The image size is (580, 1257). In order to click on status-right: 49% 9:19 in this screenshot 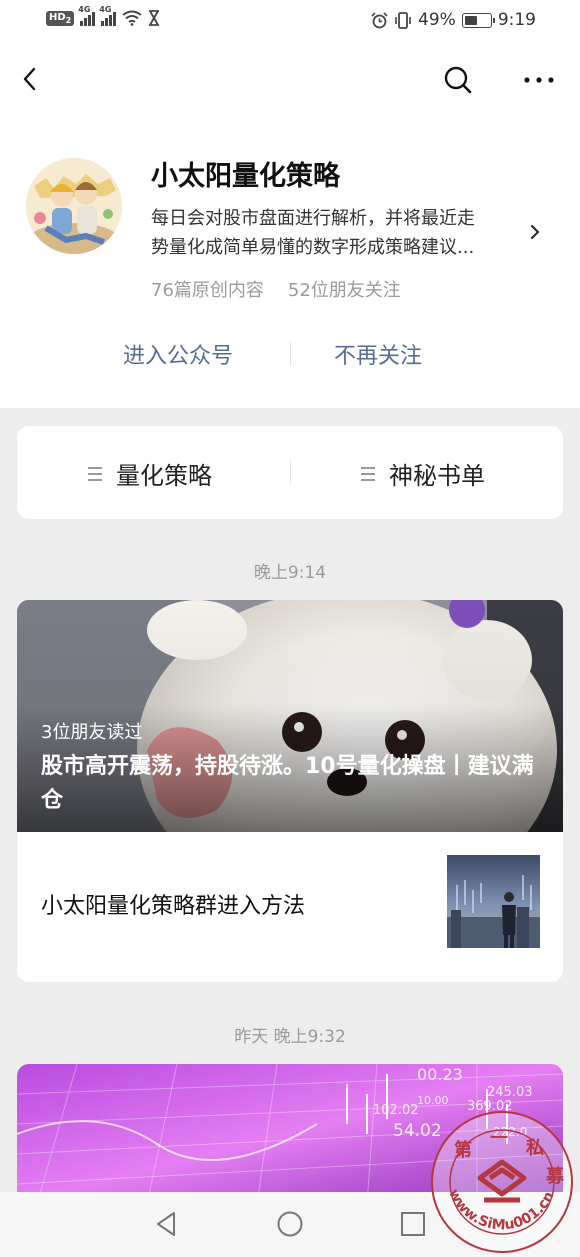, I will do `click(453, 20)`.